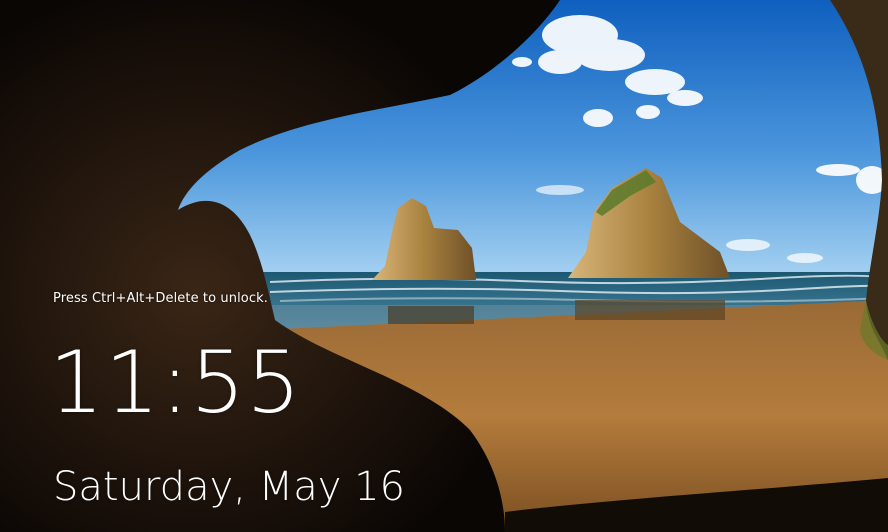 Image resolution: width=888 pixels, height=532 pixels. Describe the element at coordinates (160, 298) in the screenshot. I see `unlock-hint: Press Ctrl+Alt+Delete to unlock.` at that location.